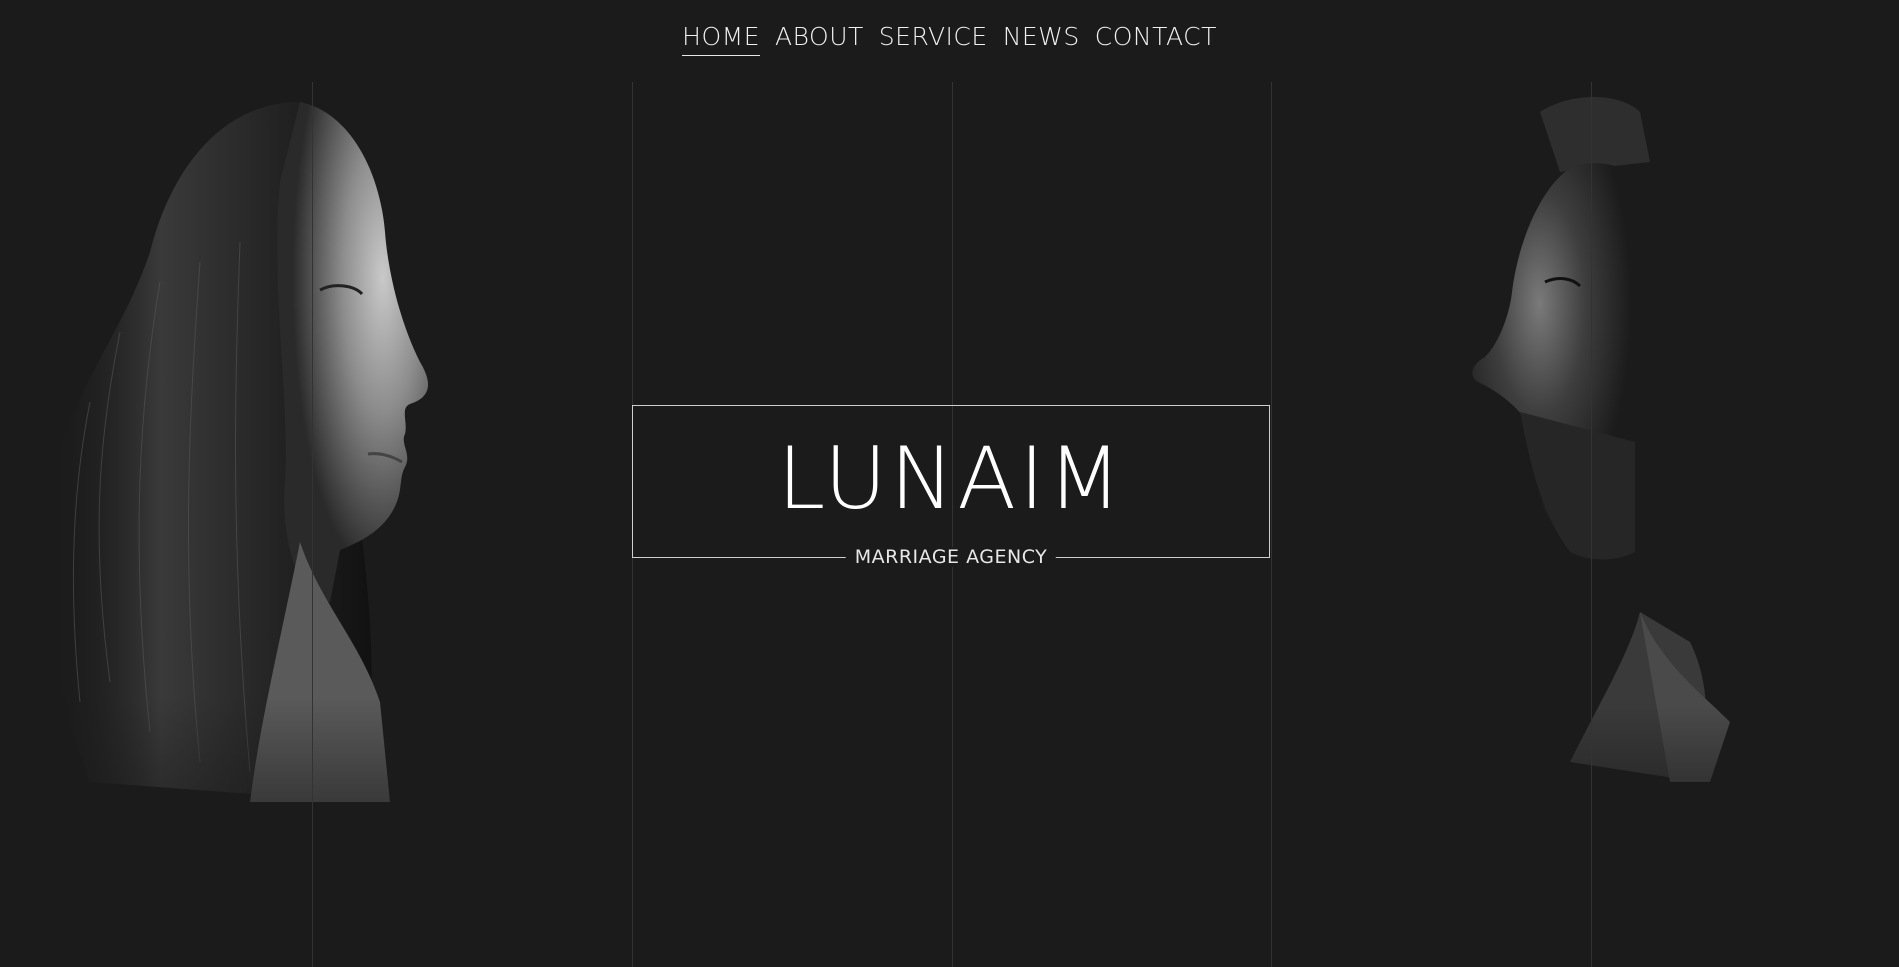 The width and height of the screenshot is (1899, 967). What do you see at coordinates (951, 557) in the screenshot?
I see `brand-tagline: MARRIAGE AGENCY` at bounding box center [951, 557].